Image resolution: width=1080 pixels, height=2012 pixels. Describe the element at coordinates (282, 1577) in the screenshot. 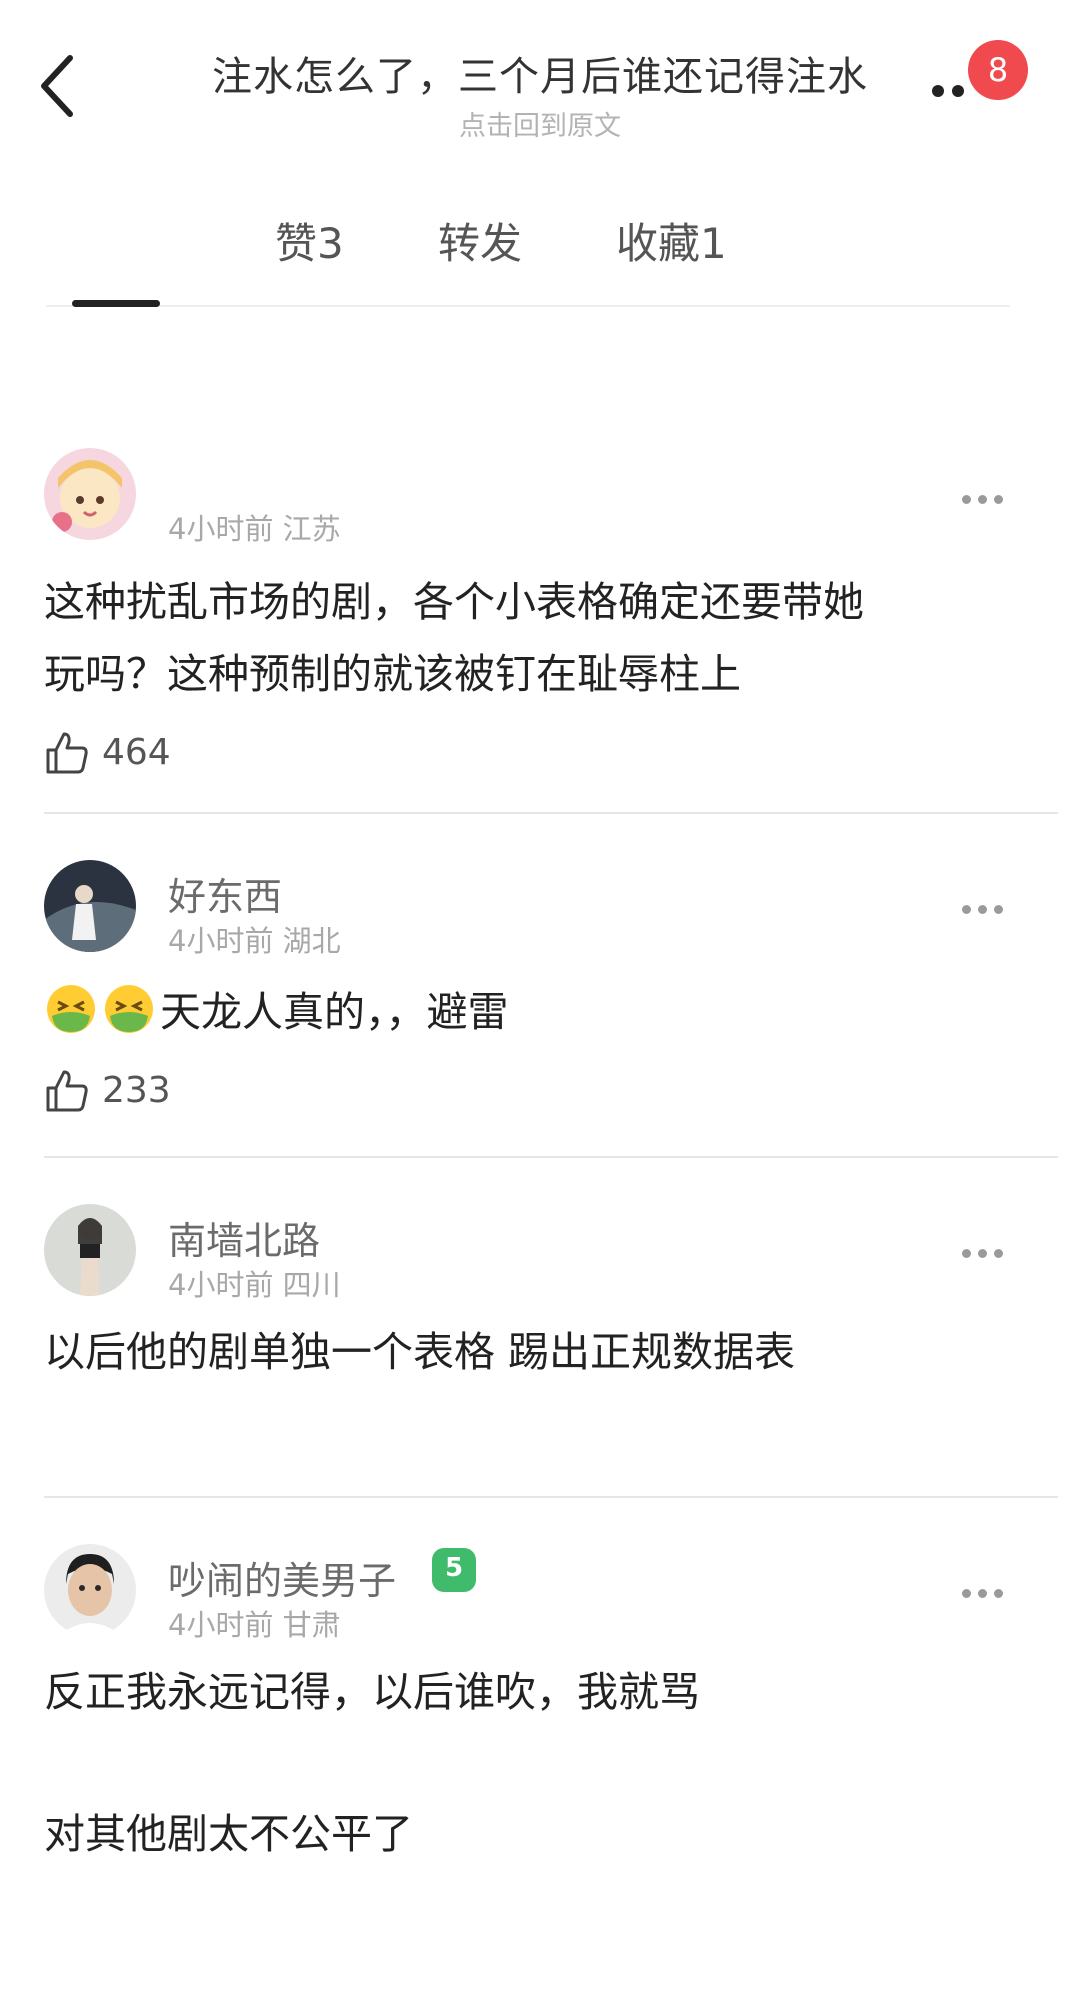

I see `username: 吵闹的美男子` at that location.